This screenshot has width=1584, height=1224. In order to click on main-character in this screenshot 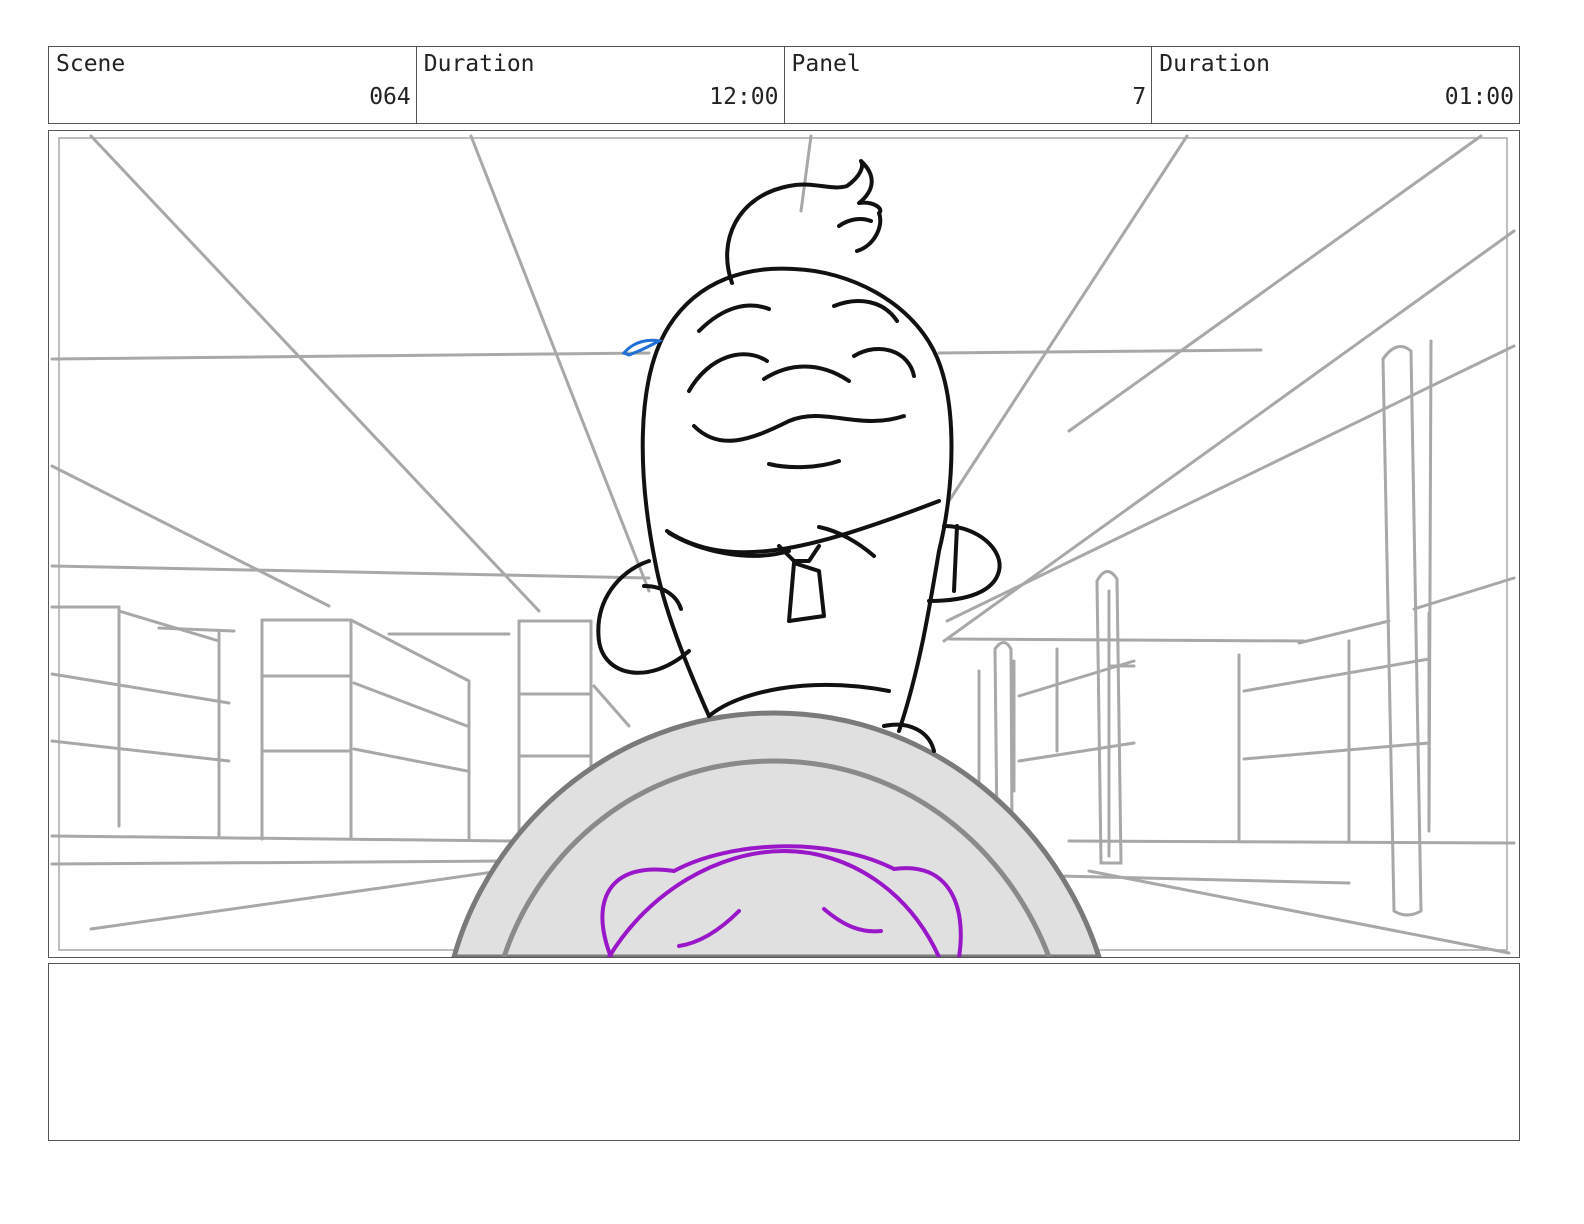, I will do `click(799, 456)`.